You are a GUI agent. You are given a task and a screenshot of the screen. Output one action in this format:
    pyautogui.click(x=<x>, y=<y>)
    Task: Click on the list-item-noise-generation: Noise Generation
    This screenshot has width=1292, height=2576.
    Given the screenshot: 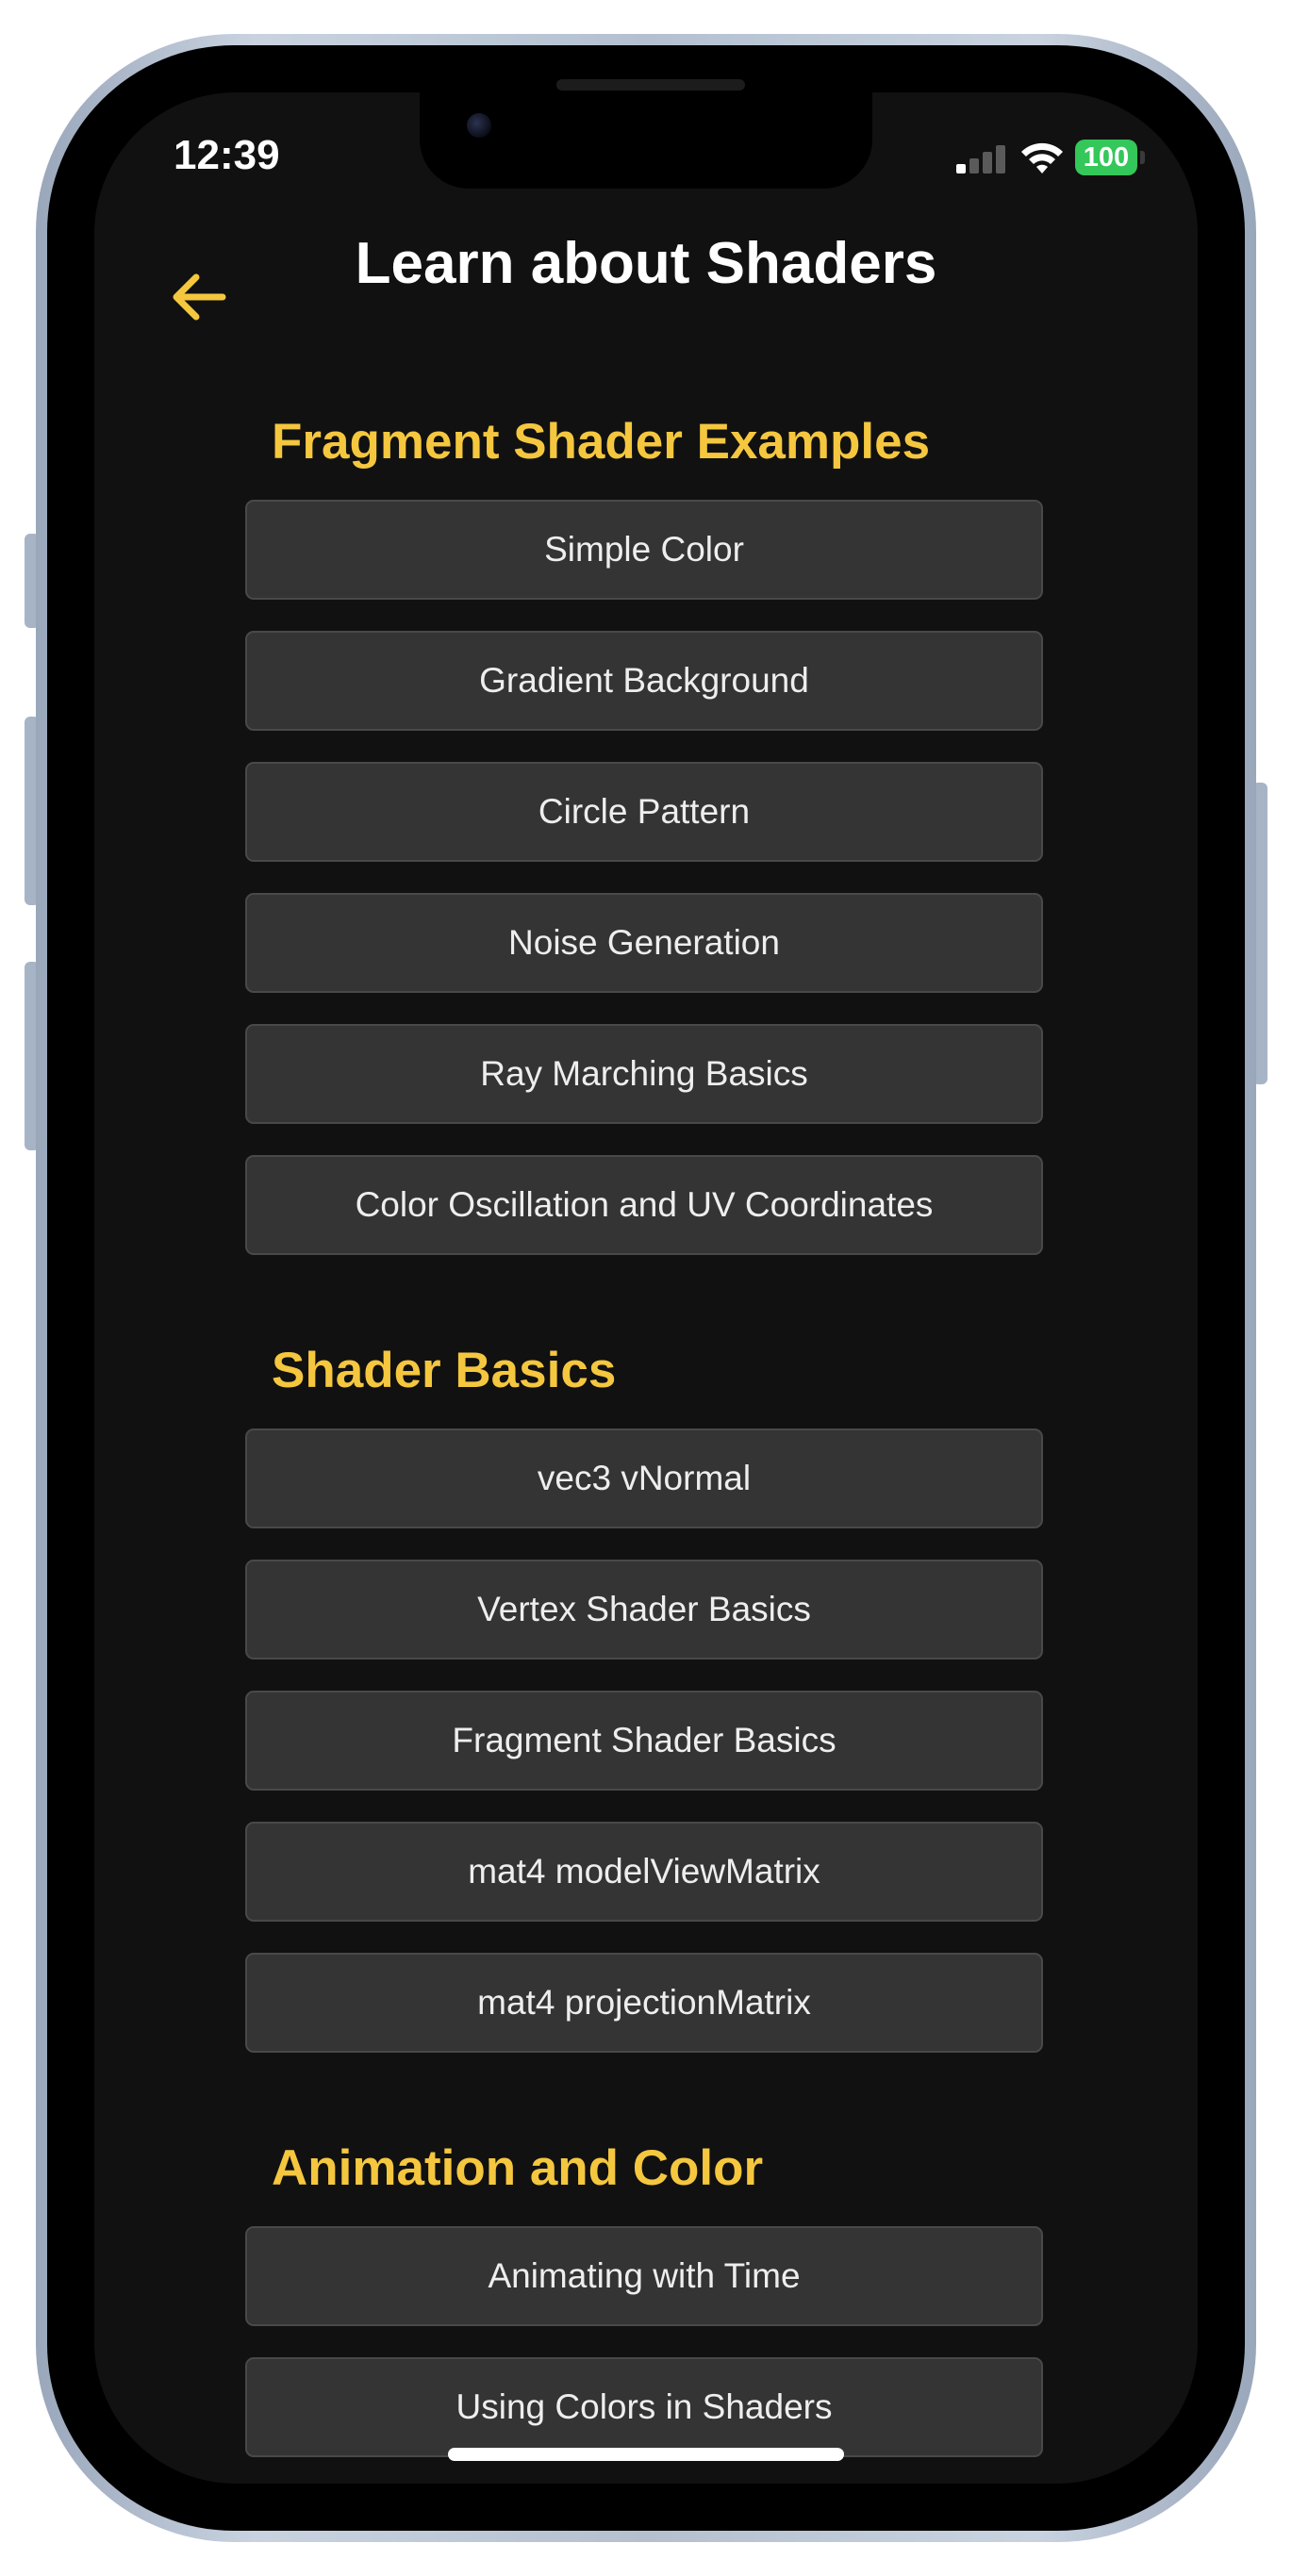 What is the action you would take?
    pyautogui.click(x=644, y=943)
    